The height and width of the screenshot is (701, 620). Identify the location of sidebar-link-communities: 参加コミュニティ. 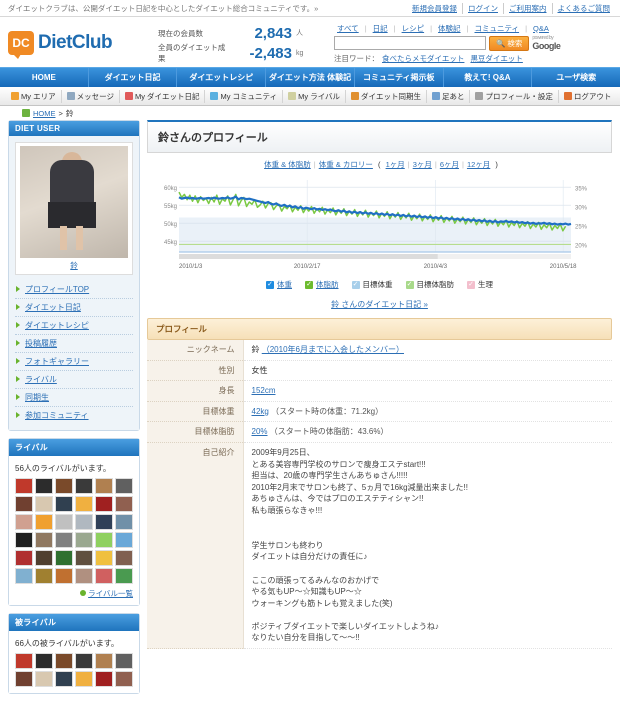
(57, 415).